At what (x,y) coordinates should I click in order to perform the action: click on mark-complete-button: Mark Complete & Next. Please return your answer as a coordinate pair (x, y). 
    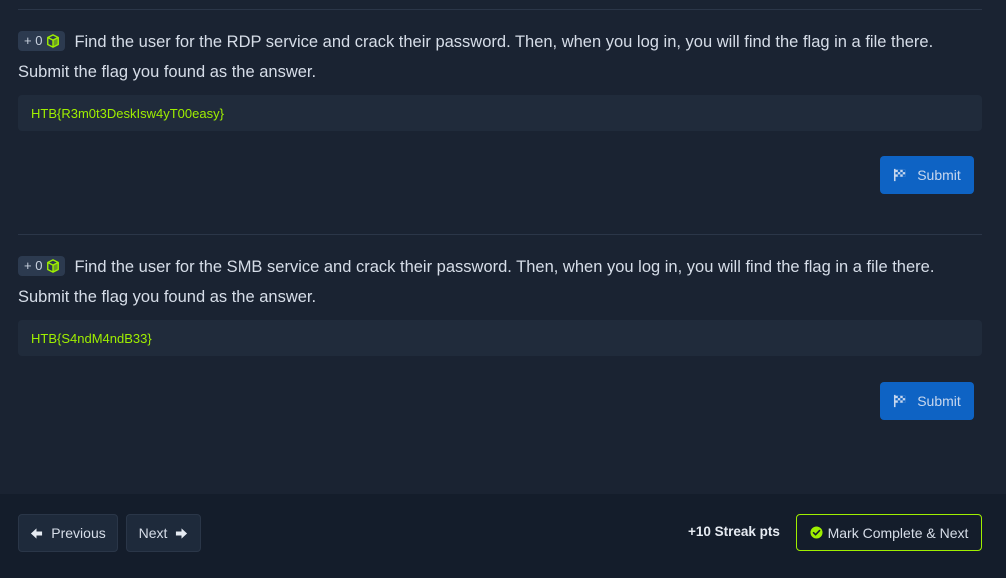
    Looking at the image, I should click on (889, 532).